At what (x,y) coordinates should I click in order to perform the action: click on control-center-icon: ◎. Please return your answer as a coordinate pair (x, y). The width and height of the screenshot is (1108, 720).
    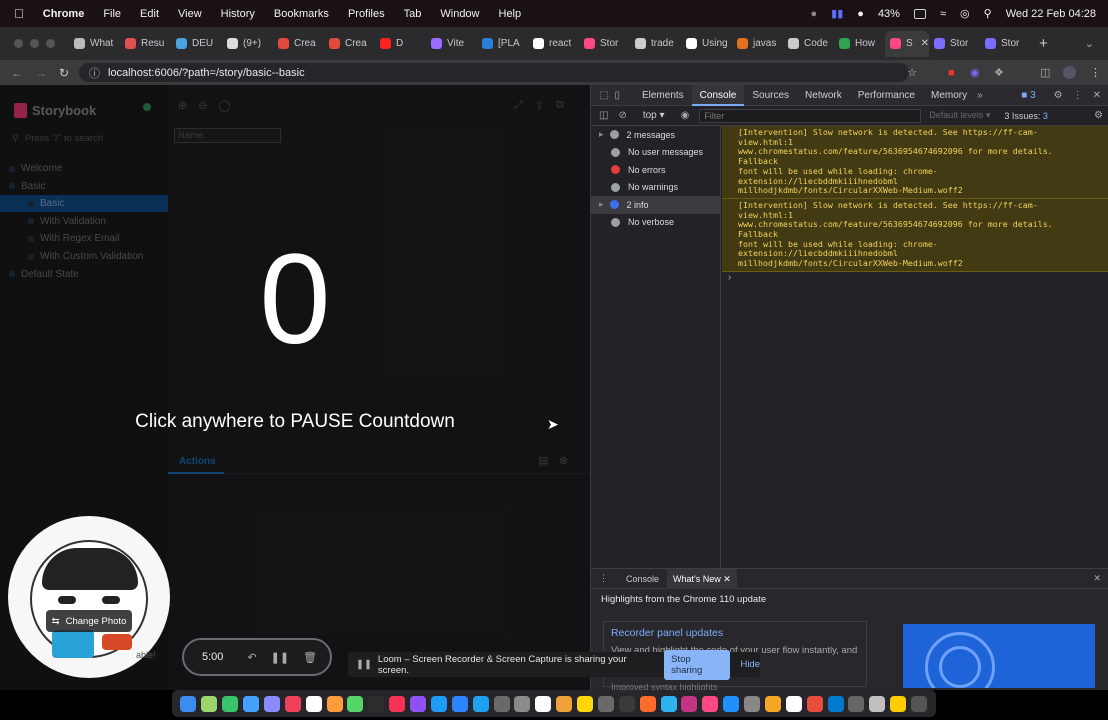
    Looking at the image, I should click on (965, 13).